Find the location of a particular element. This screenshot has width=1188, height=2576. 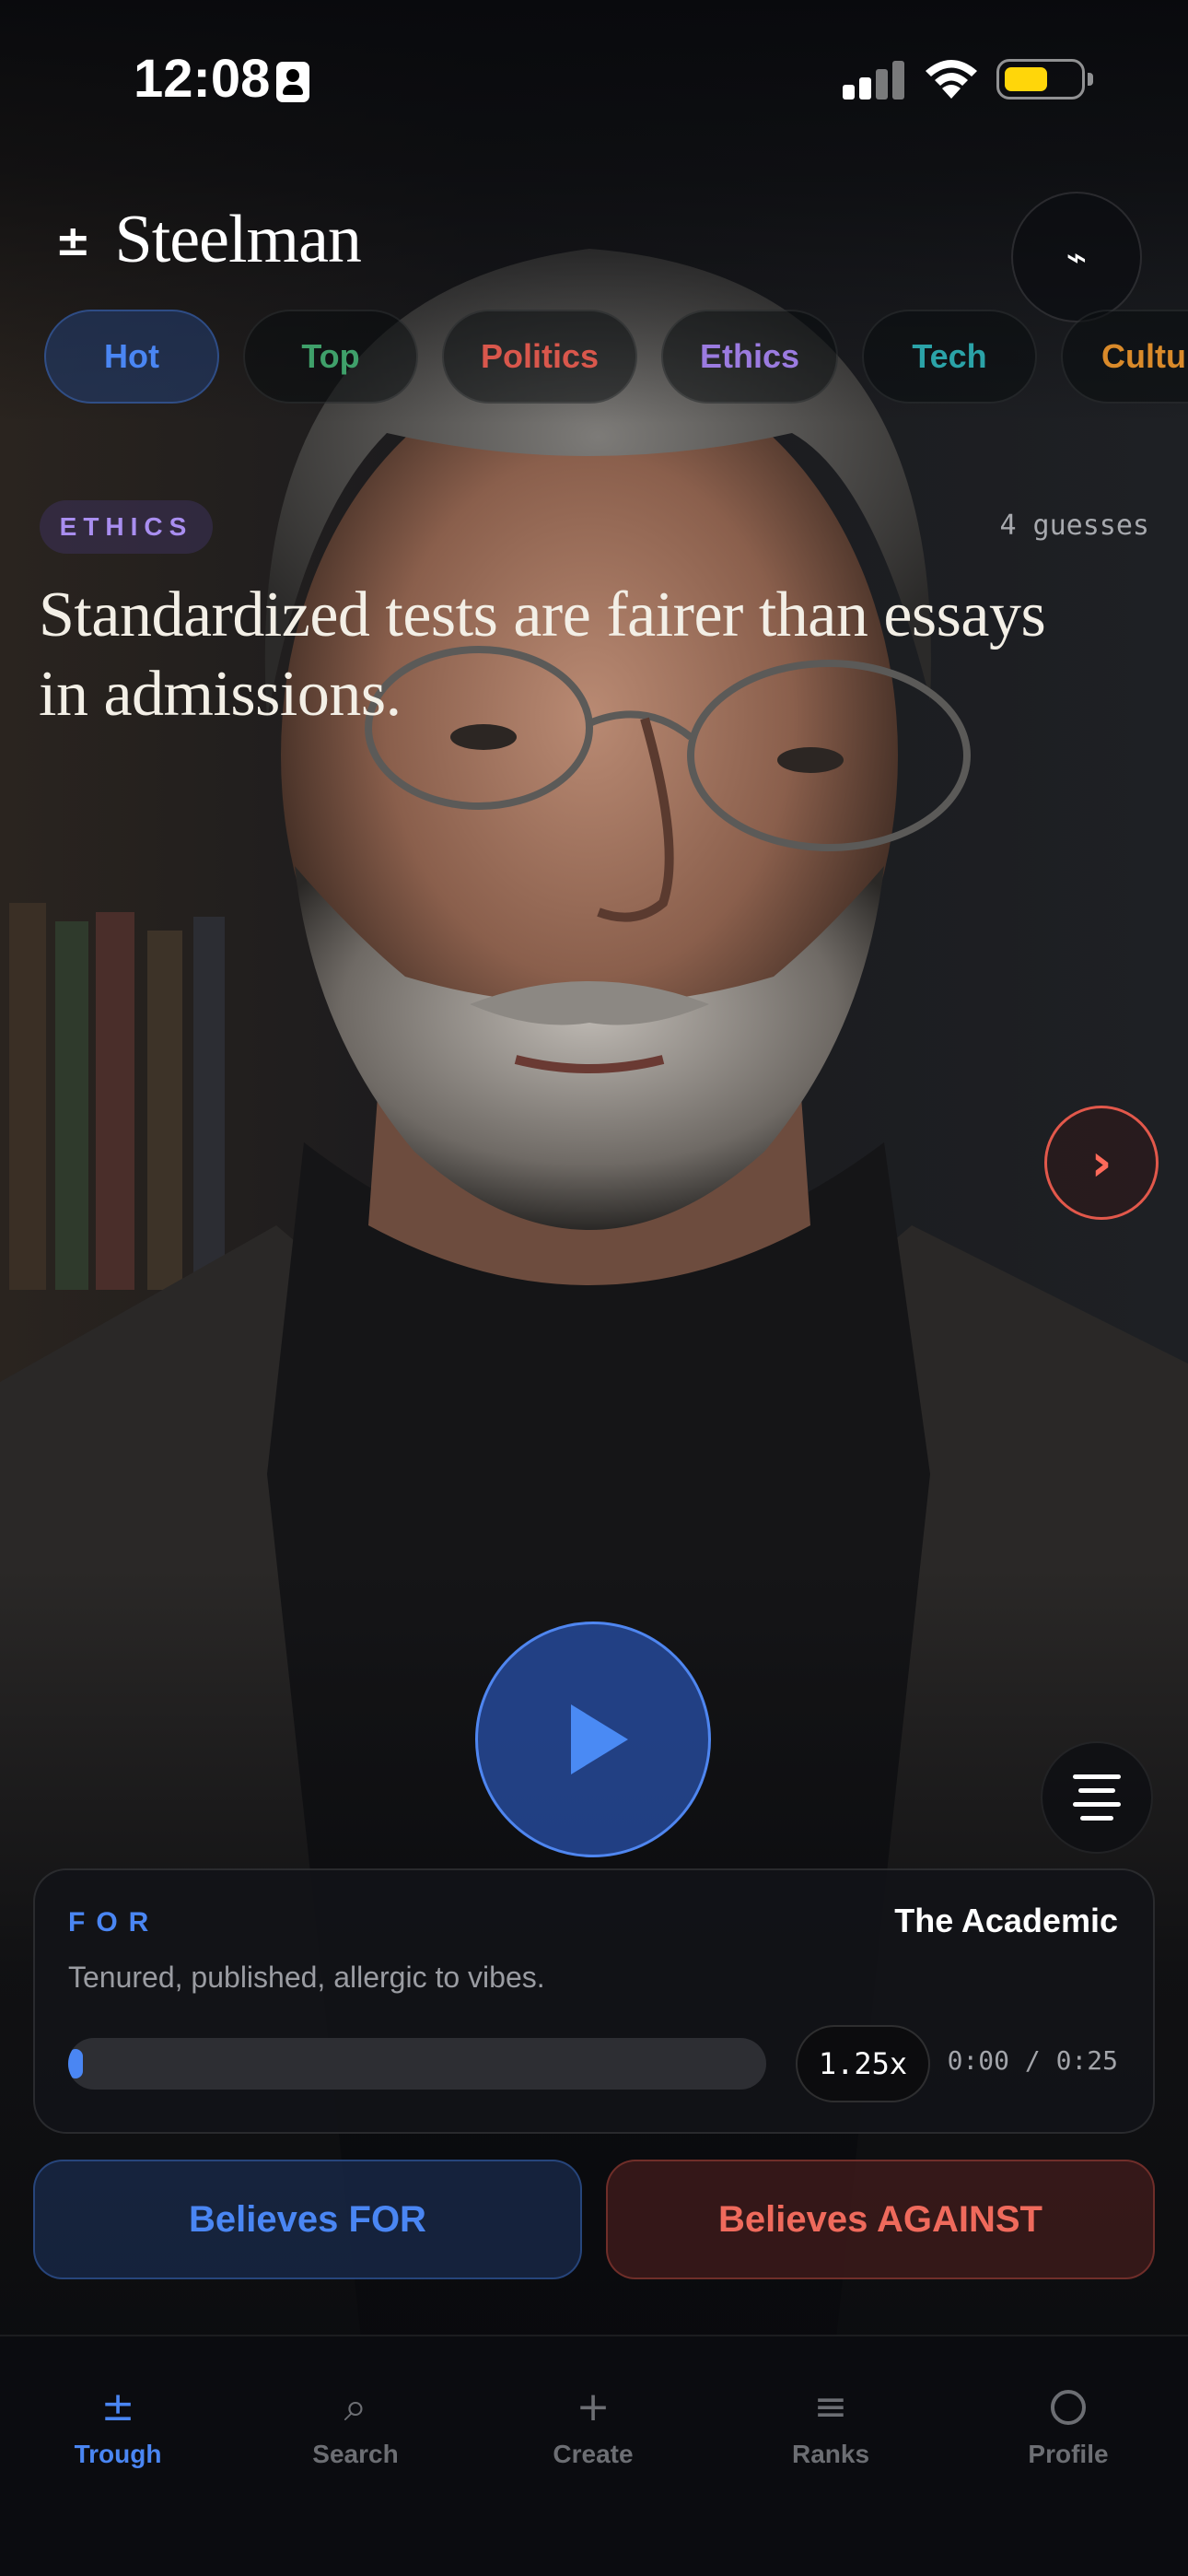

plus-minus-logo-icon: ± is located at coordinates (73, 240).